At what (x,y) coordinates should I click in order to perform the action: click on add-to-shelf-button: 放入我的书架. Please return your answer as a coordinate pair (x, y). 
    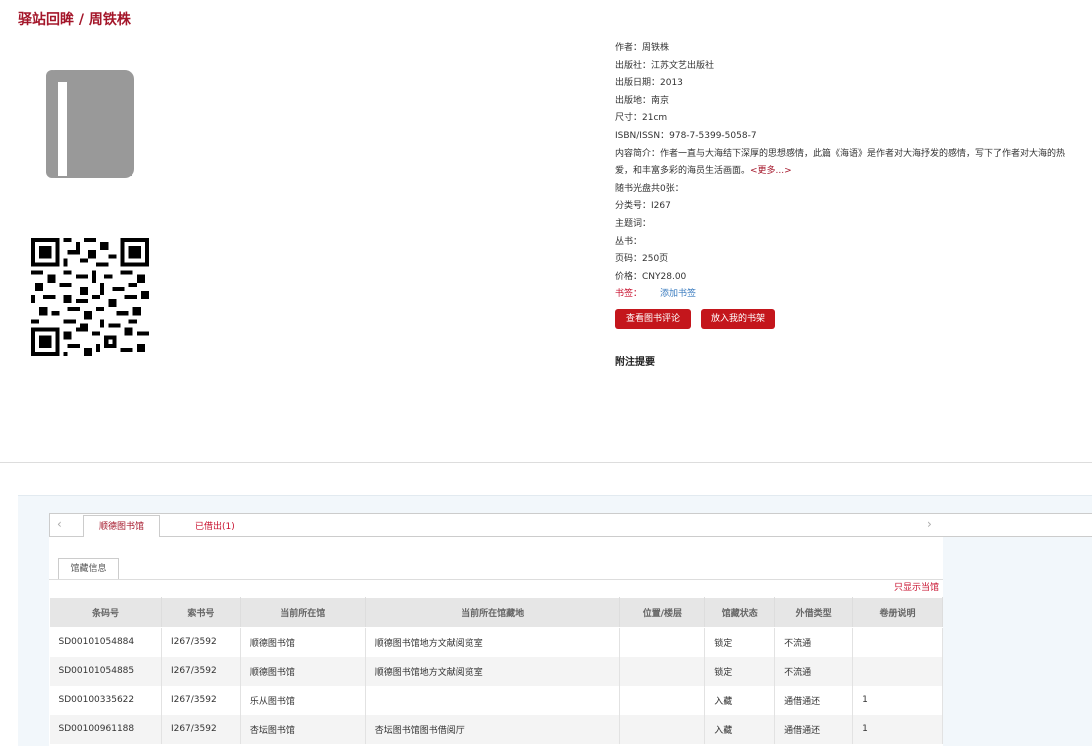
    Looking at the image, I should click on (738, 319).